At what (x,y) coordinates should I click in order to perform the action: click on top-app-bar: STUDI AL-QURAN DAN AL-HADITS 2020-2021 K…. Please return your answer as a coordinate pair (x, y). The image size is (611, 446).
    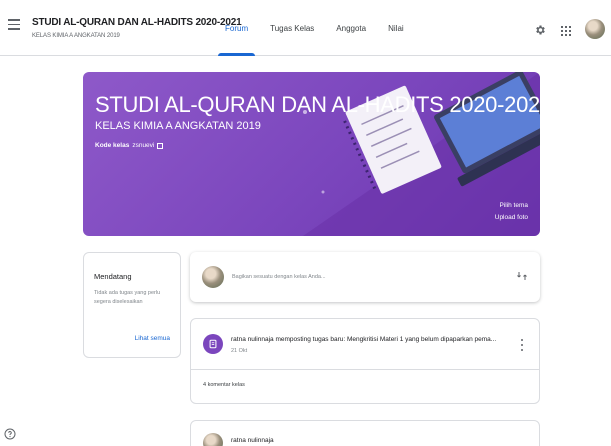
    Looking at the image, I should click on (305, 28).